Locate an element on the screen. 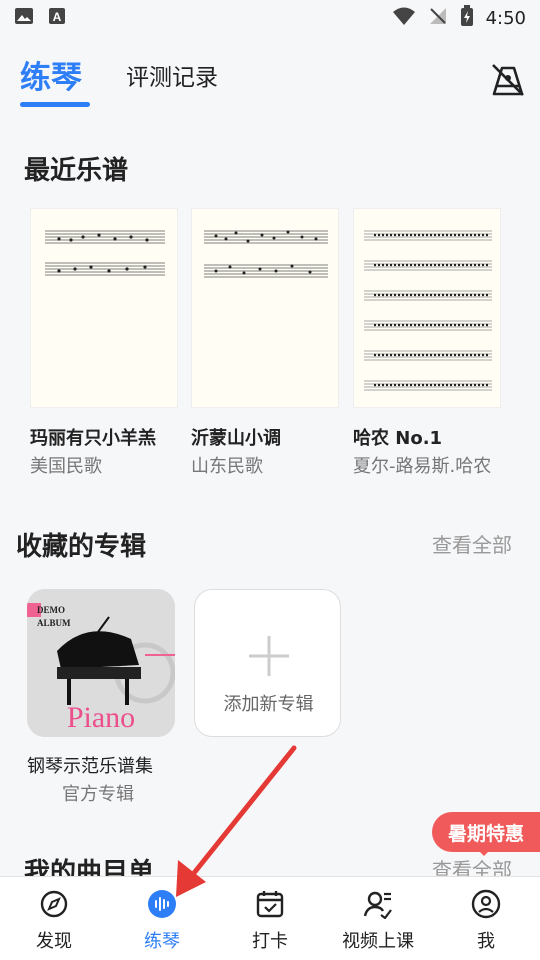 Image resolution: width=540 pixels, height=960 pixels. teacher-icon is located at coordinates (377, 905).